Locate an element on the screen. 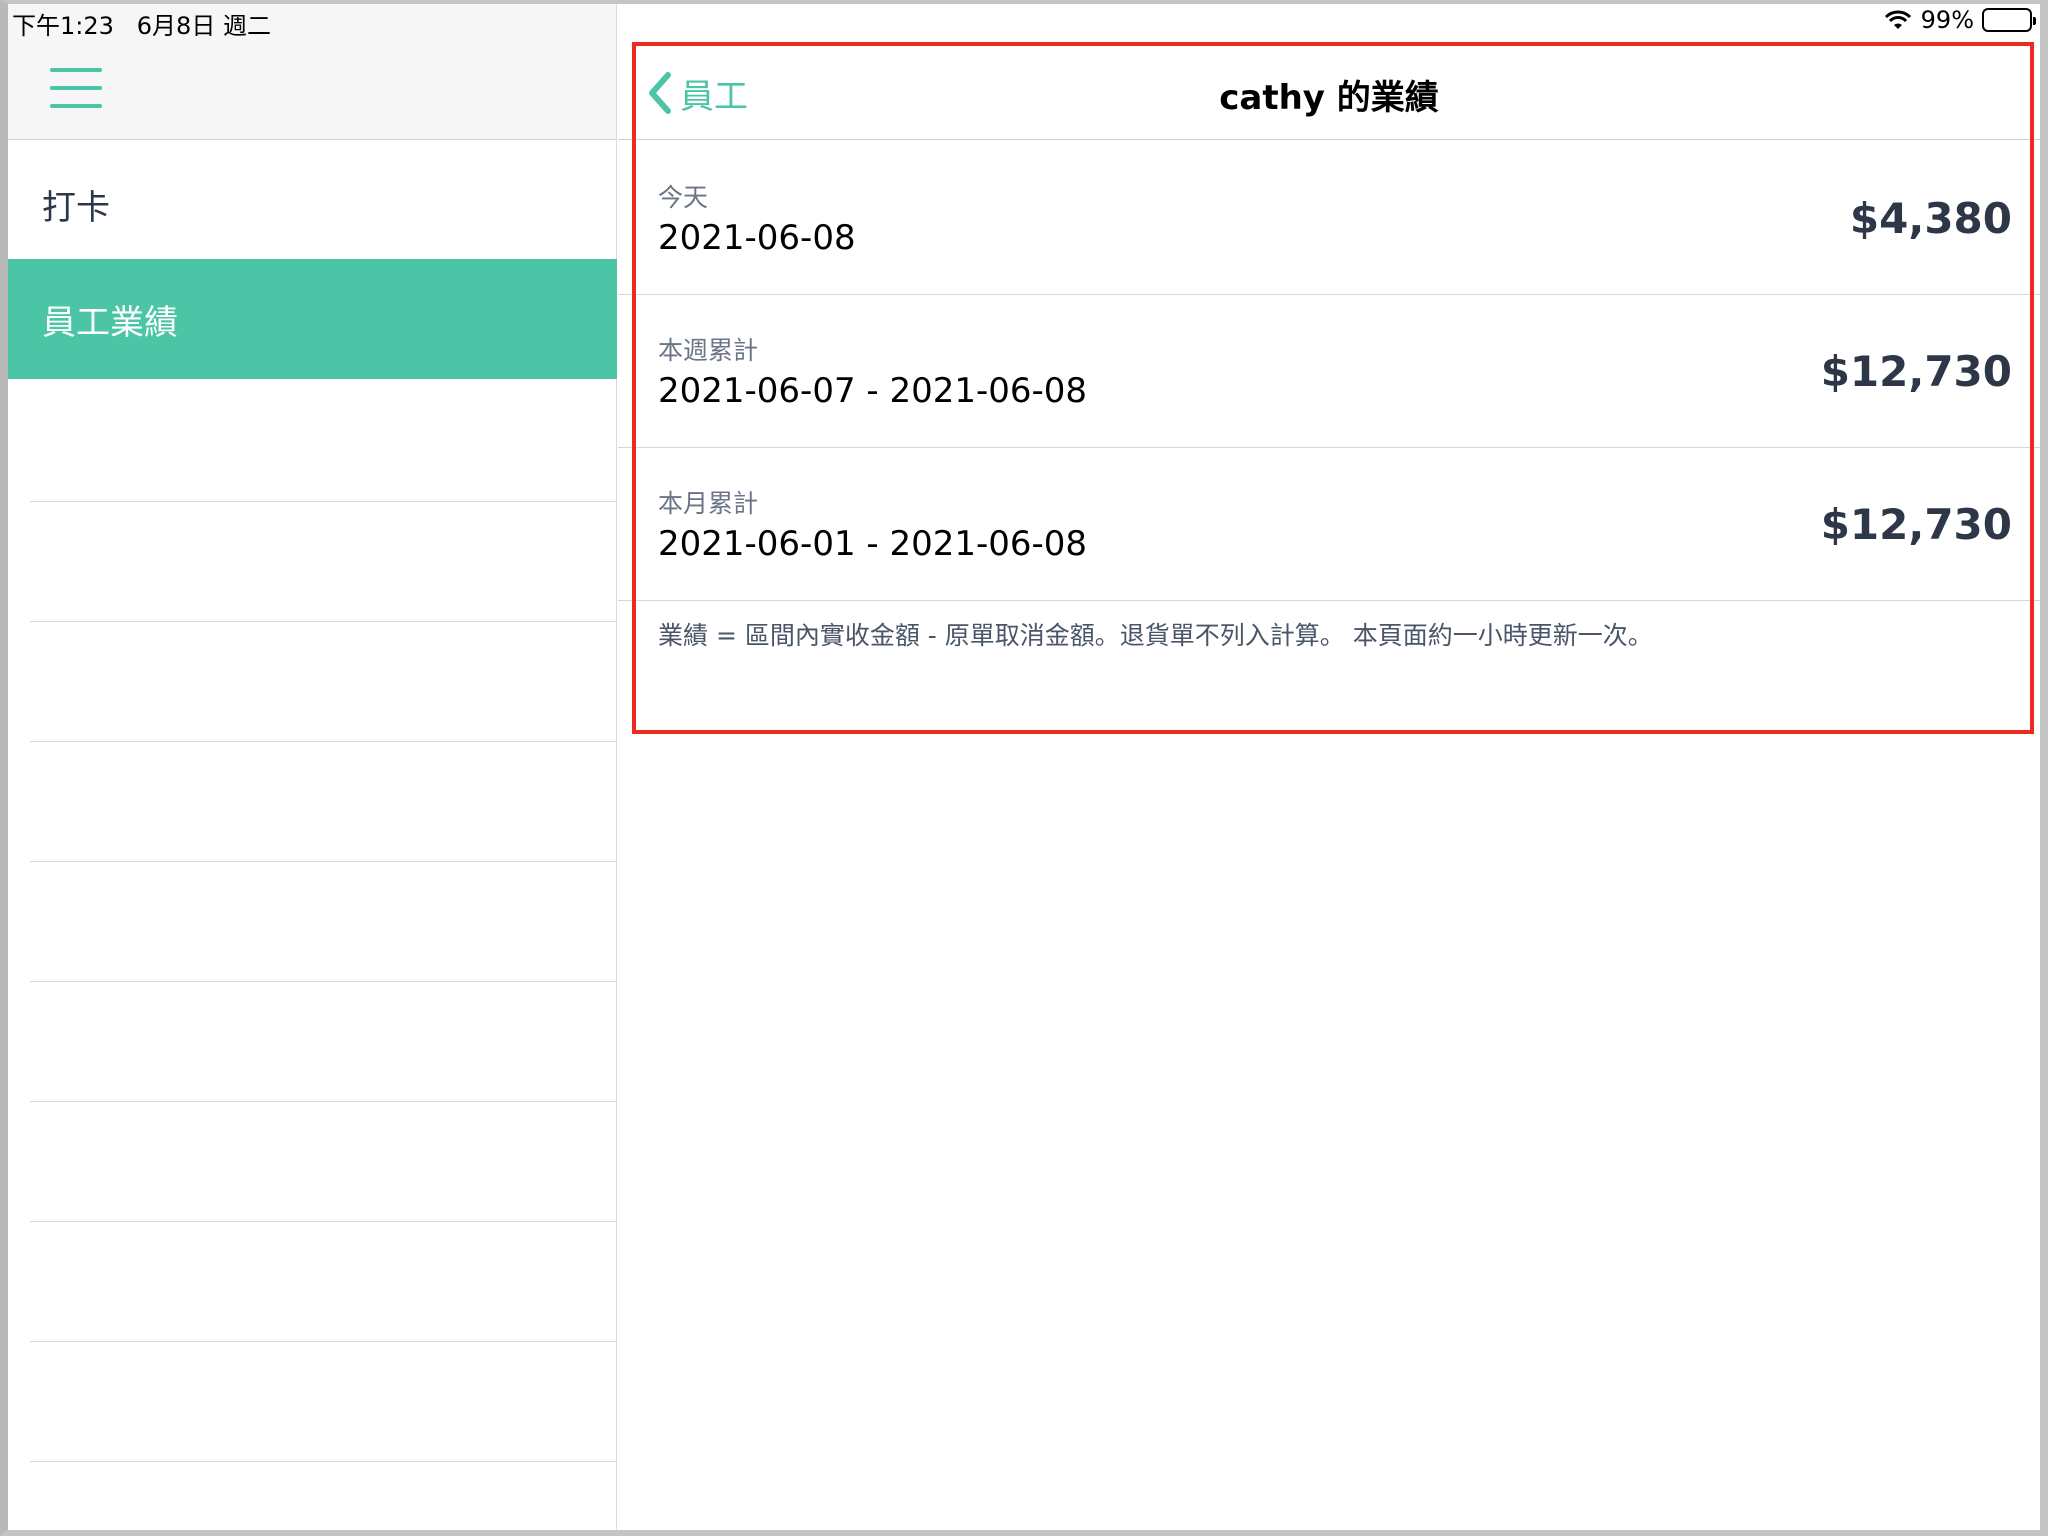 The width and height of the screenshot is (2048, 1536). list-item: 本月累計 2021-06-01 - 2021-06-08 $12,730 is located at coordinates (1329, 524).